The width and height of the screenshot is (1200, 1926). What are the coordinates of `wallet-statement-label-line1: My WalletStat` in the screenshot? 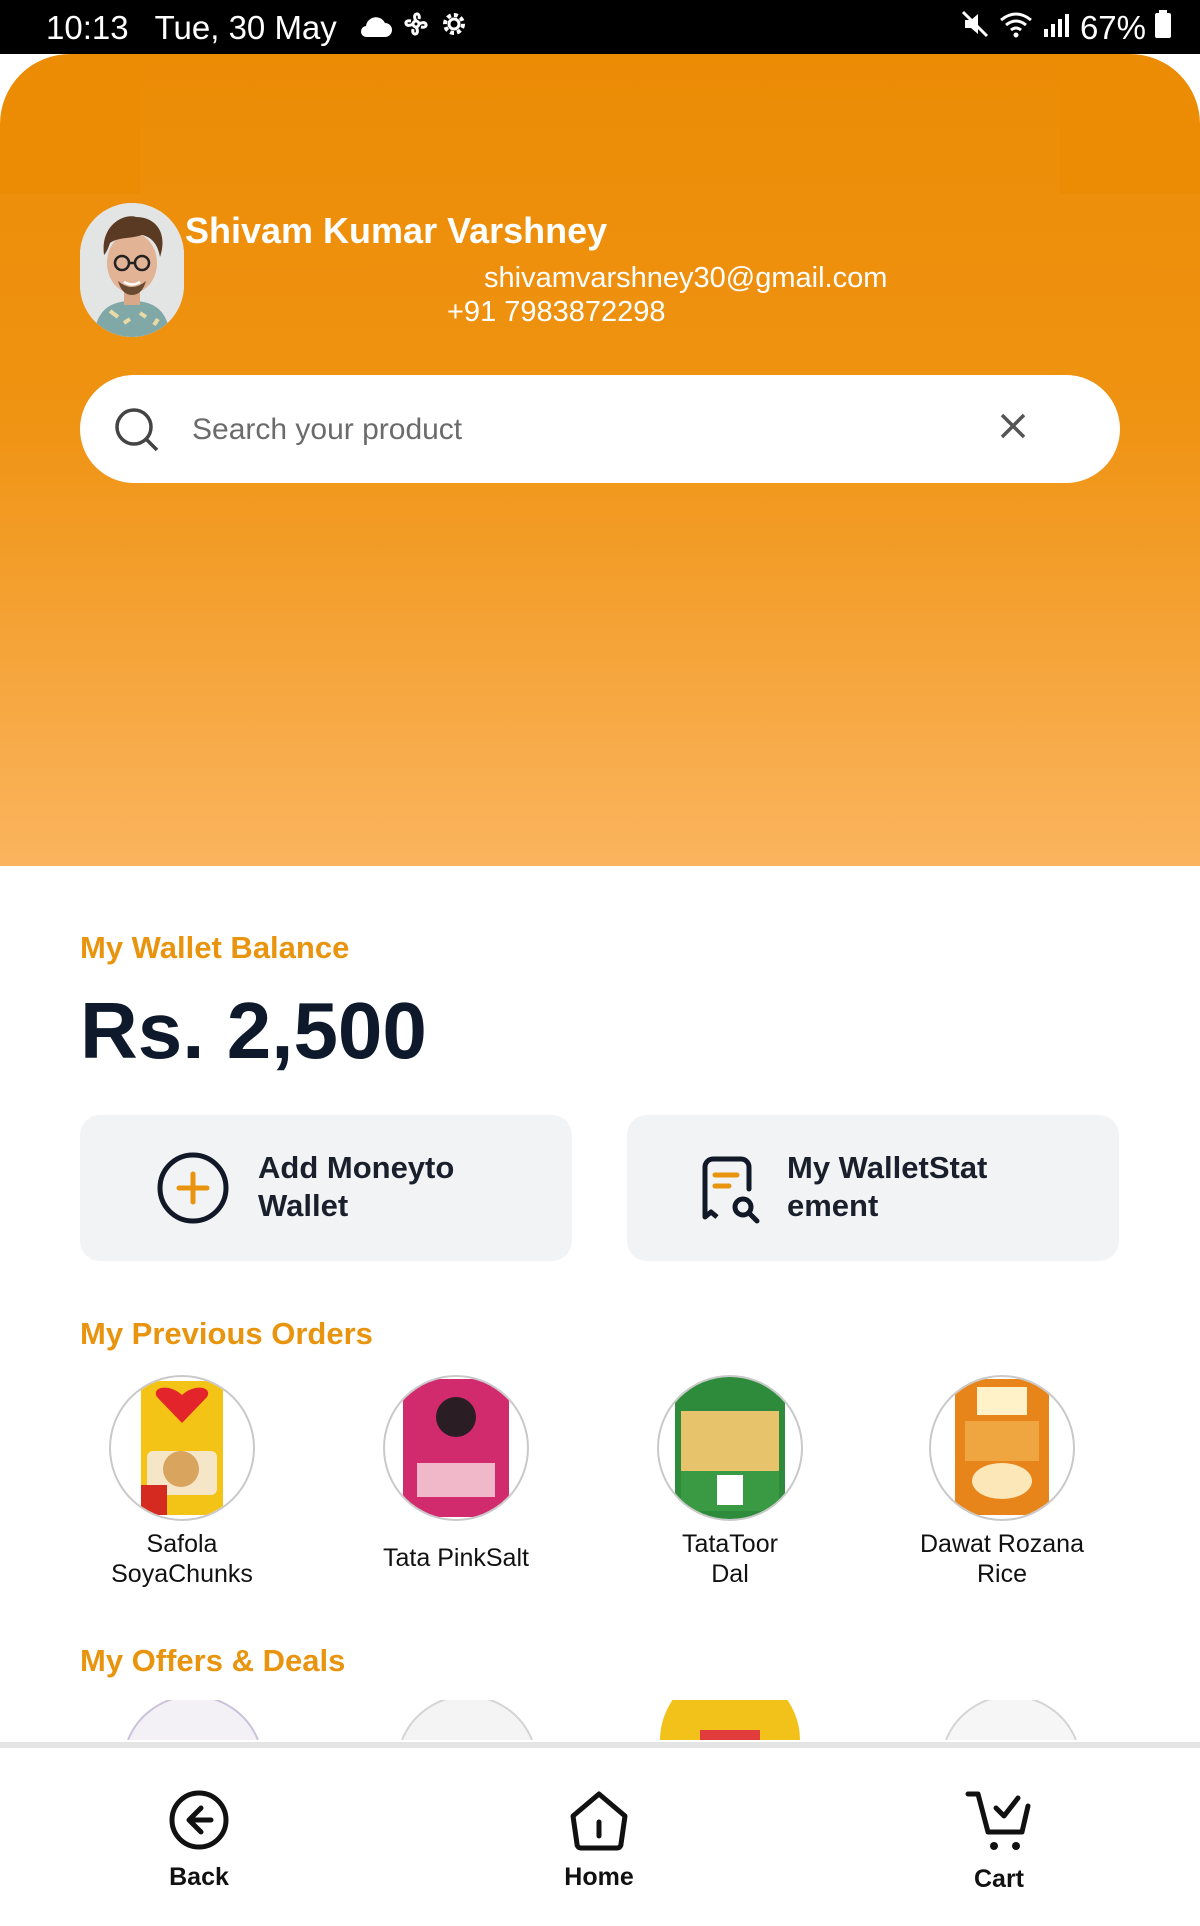 It's located at (887, 1167).